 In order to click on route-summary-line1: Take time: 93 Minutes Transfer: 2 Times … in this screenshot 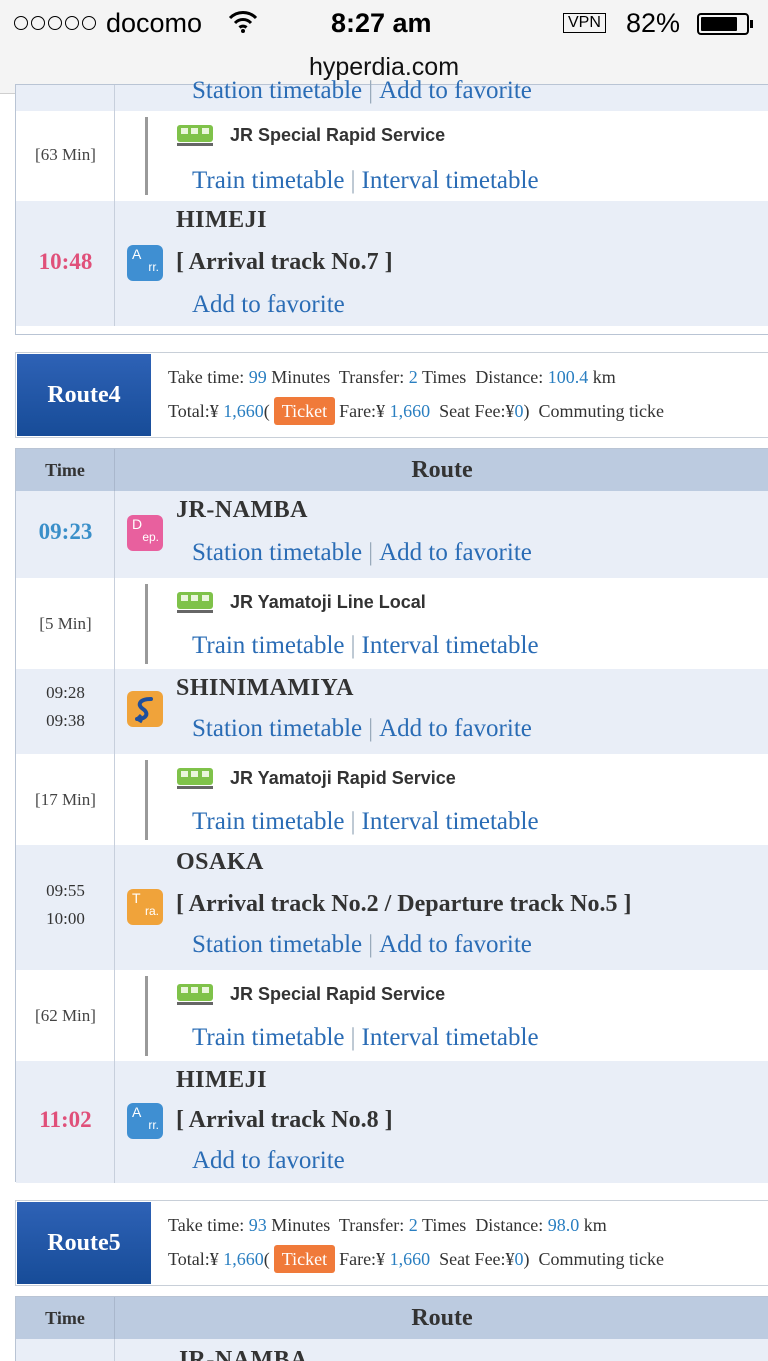, I will do `click(387, 1225)`.